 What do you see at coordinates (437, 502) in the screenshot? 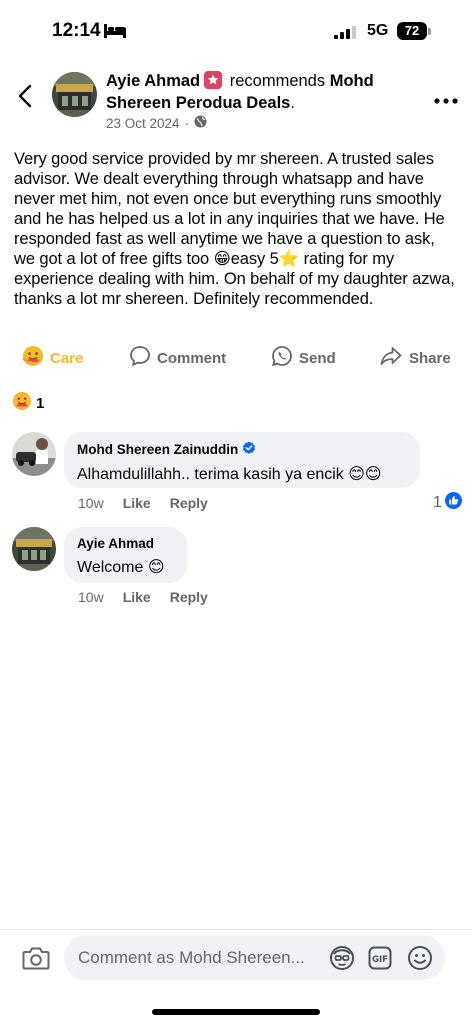
I see `comment-like-number: 1` at bounding box center [437, 502].